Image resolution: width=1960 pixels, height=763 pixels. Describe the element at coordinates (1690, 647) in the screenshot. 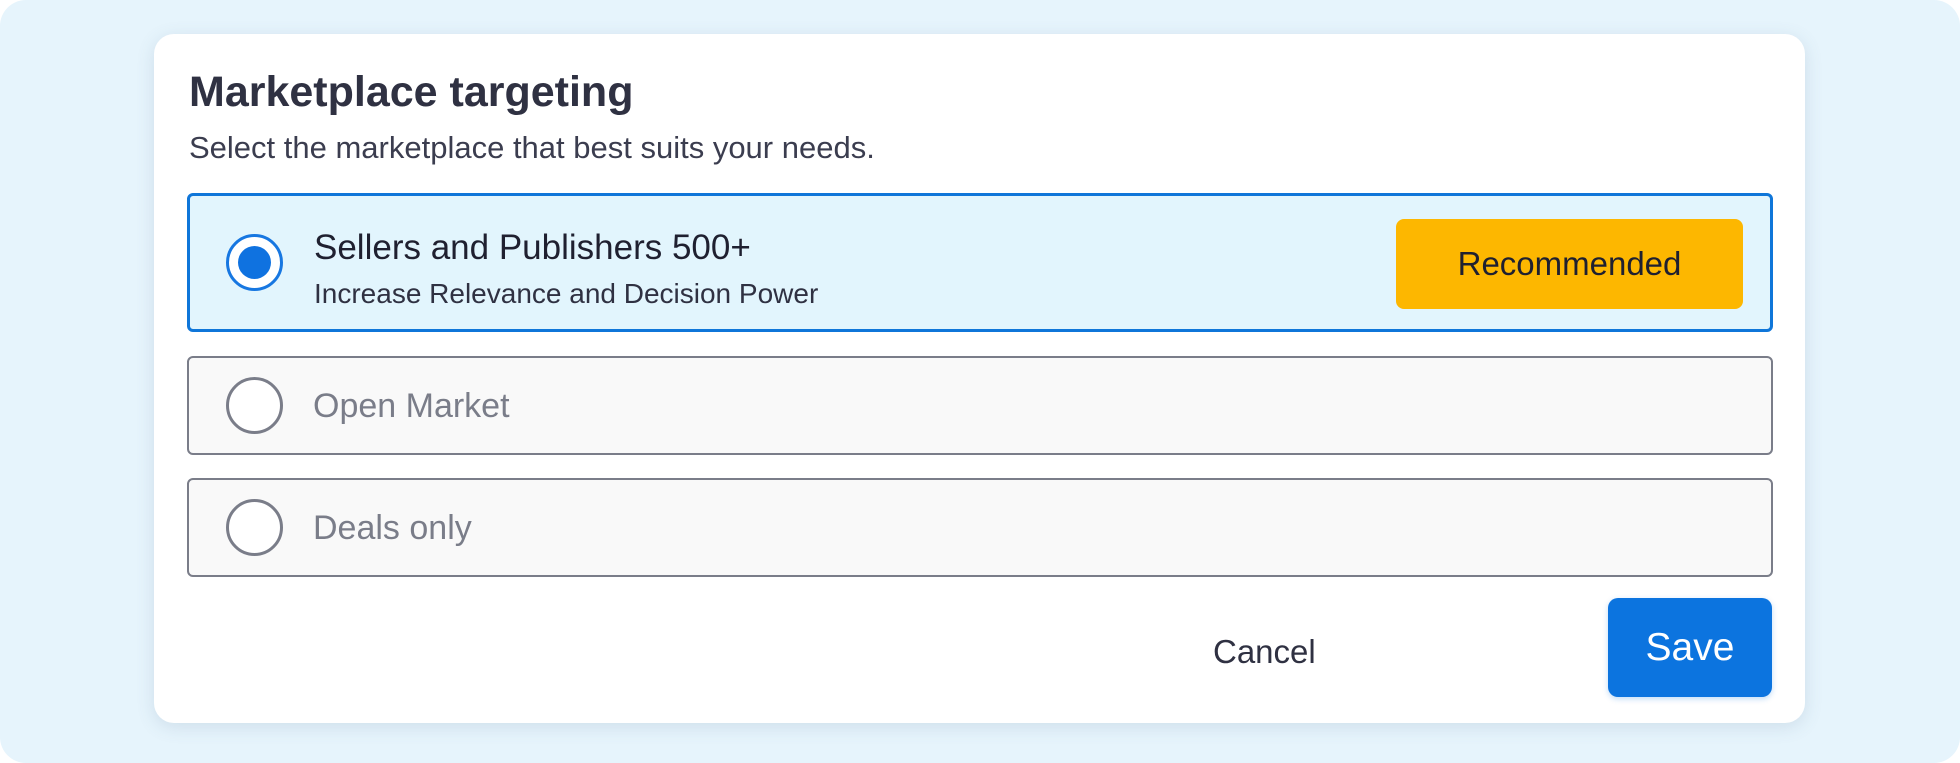

I see `save-button: Save` at that location.